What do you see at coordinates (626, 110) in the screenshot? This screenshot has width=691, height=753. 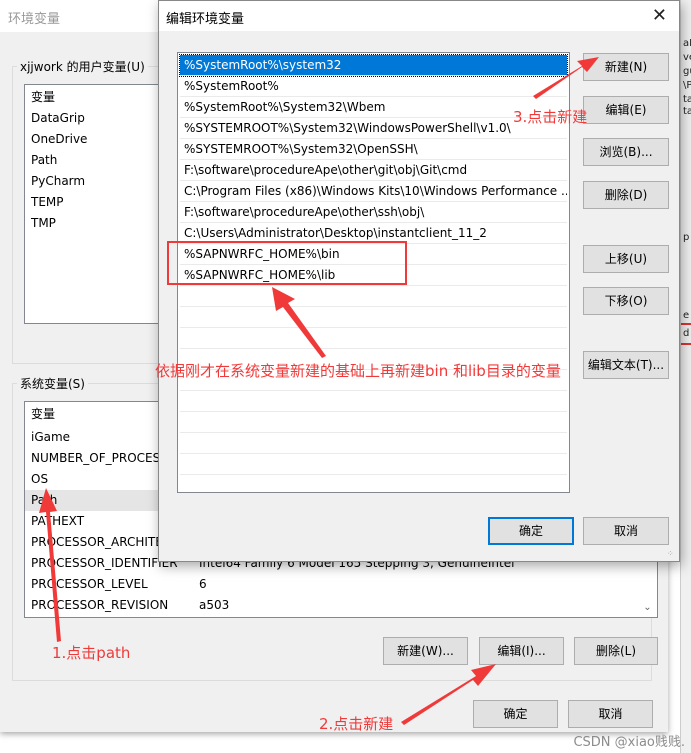 I see `edit-entry-button: 编辑(E)` at bounding box center [626, 110].